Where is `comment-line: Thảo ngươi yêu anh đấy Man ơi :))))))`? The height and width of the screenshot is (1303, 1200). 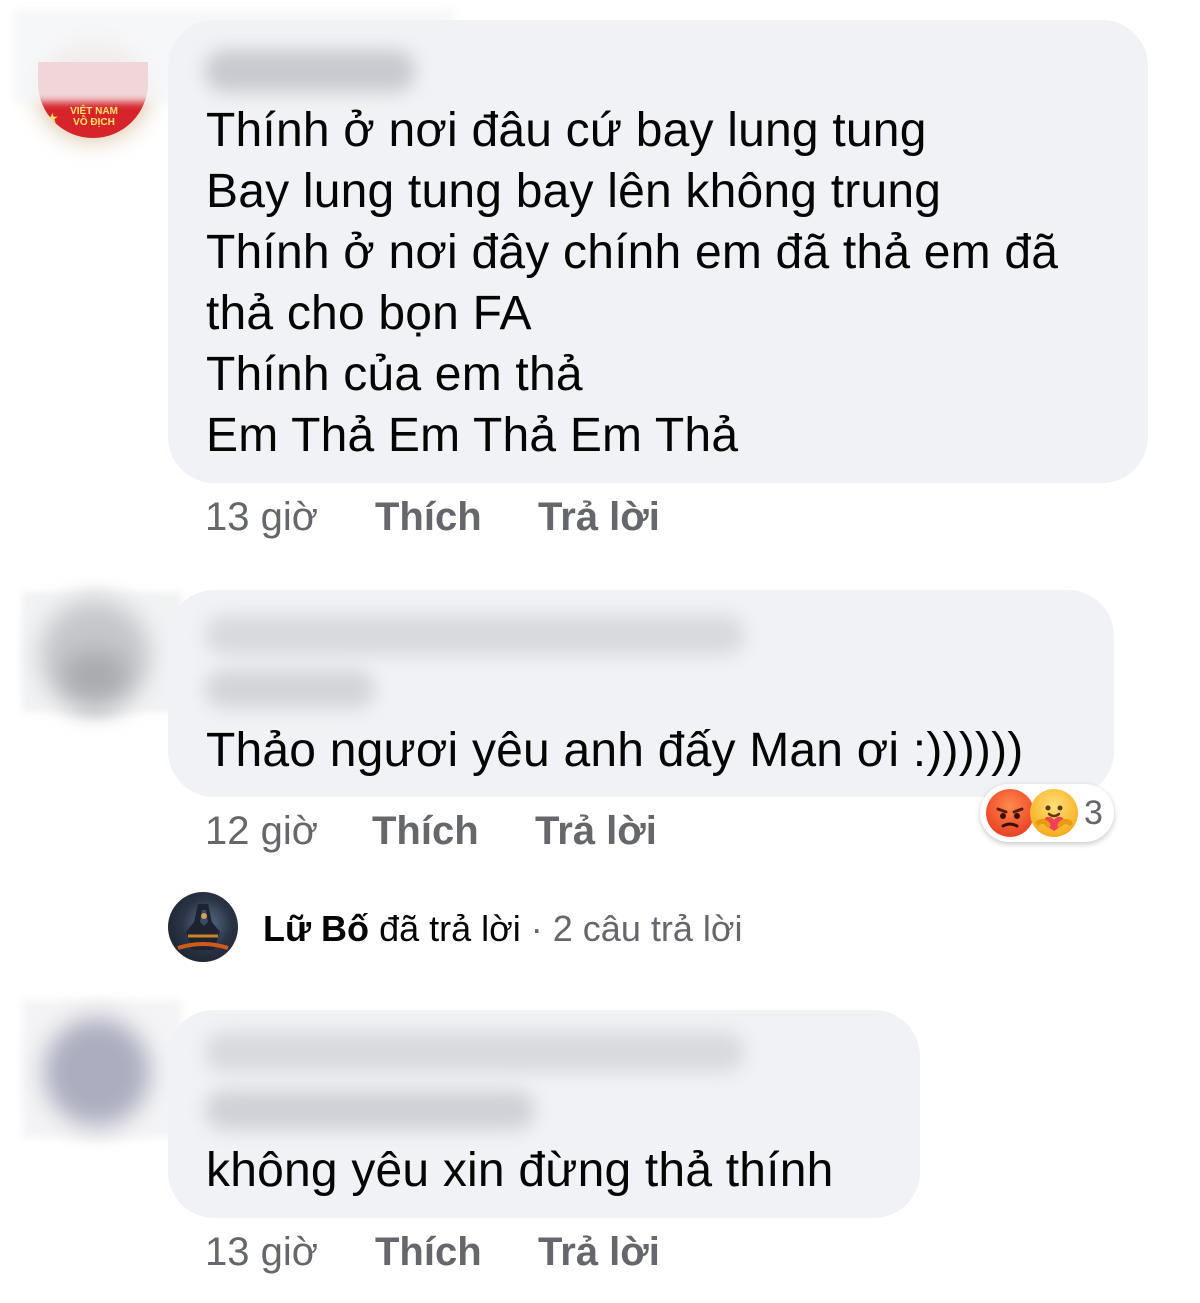 comment-line: Thảo ngươi yêu anh đấy Man ơi :)))))) is located at coordinates (615, 750).